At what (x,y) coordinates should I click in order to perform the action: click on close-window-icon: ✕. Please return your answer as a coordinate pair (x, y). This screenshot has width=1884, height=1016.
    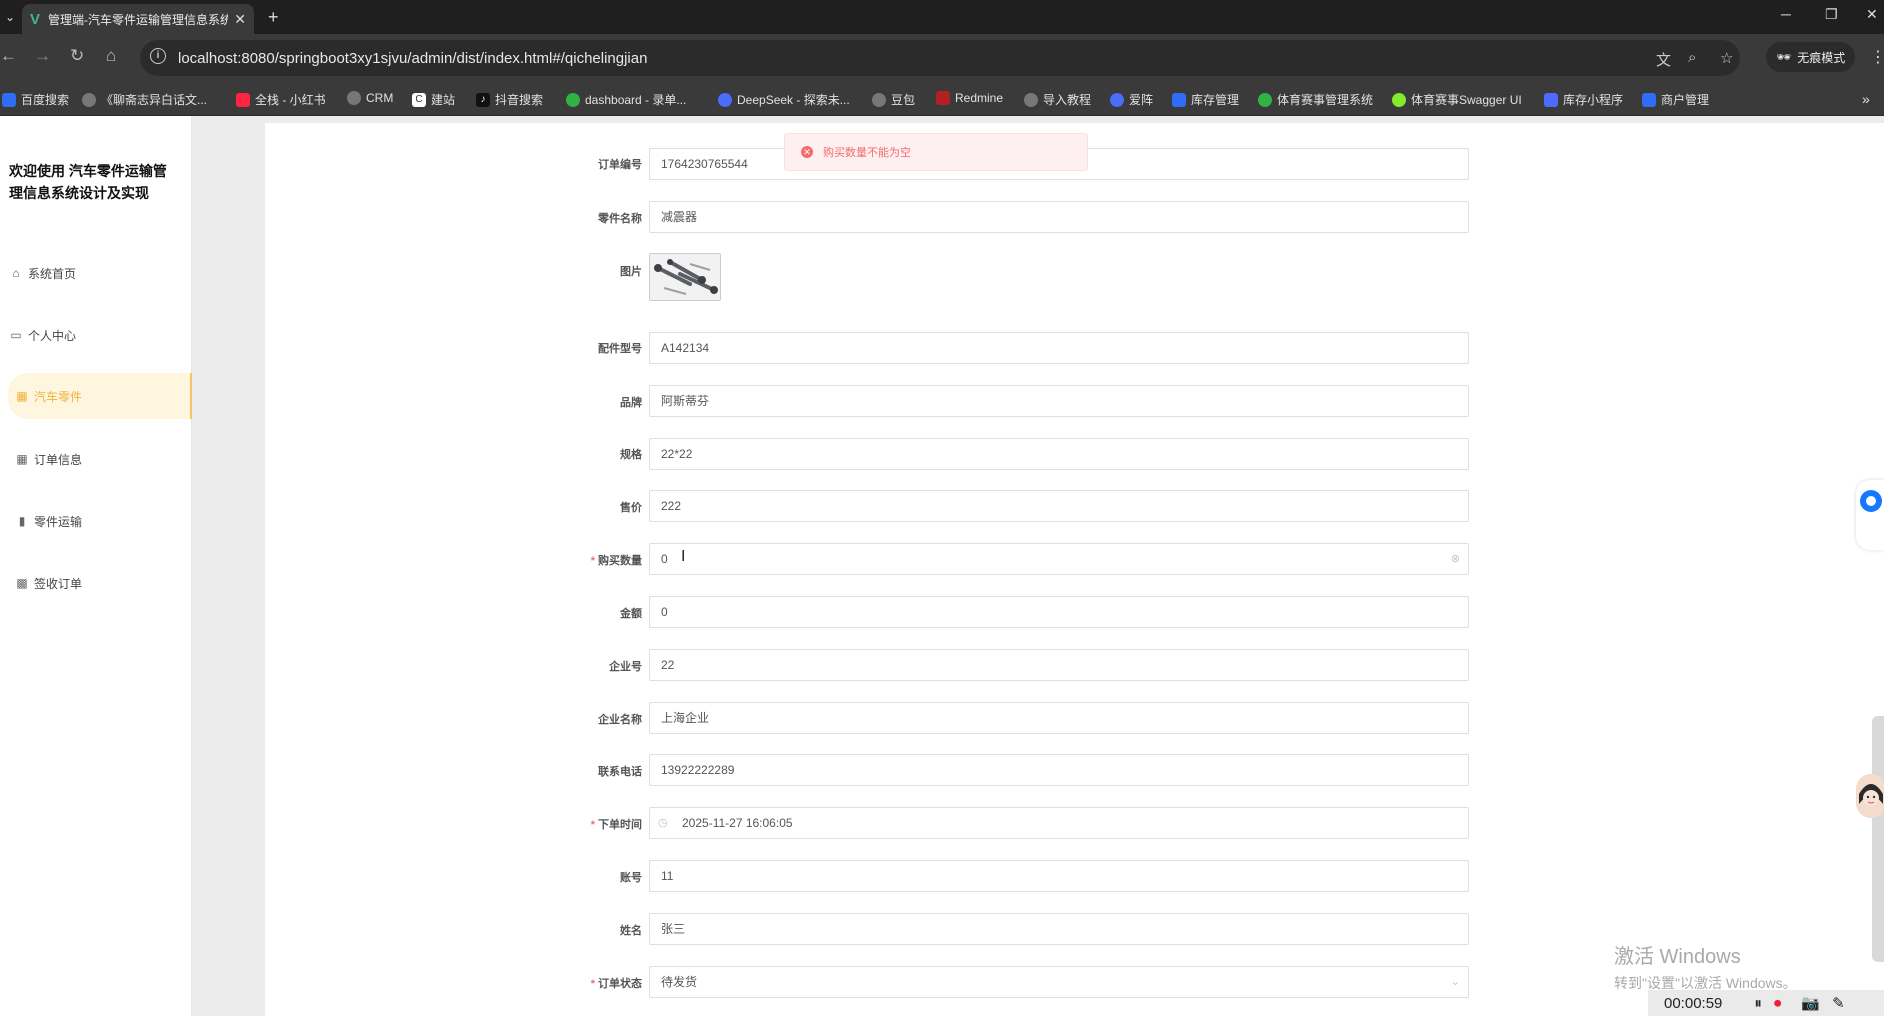
    Looking at the image, I should click on (1872, 14).